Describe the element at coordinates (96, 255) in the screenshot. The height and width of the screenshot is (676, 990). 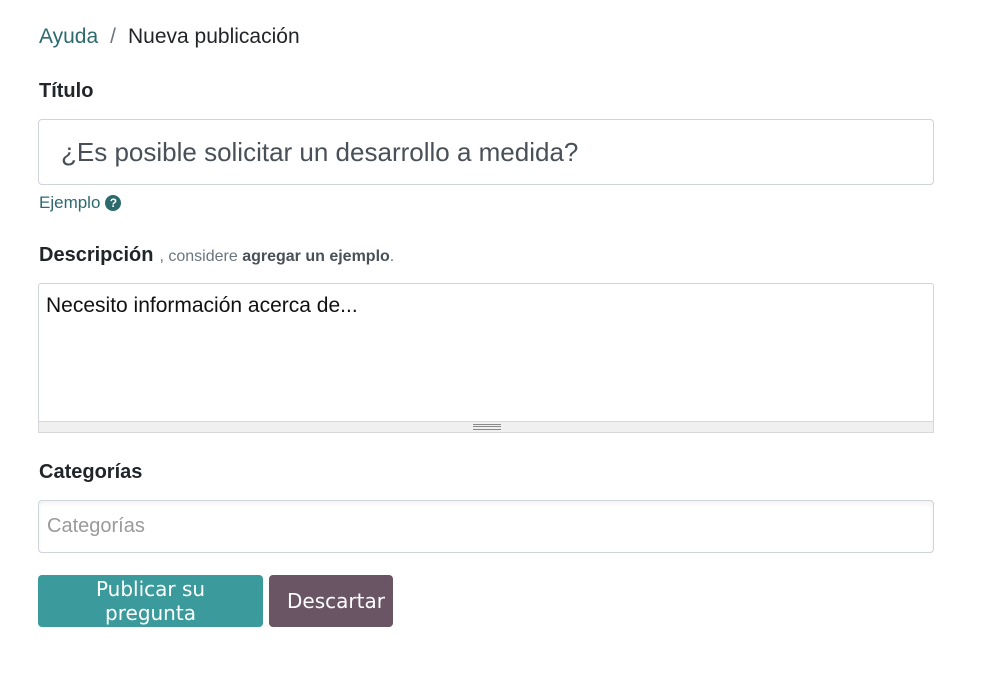
I see `description-label: Descripción` at that location.